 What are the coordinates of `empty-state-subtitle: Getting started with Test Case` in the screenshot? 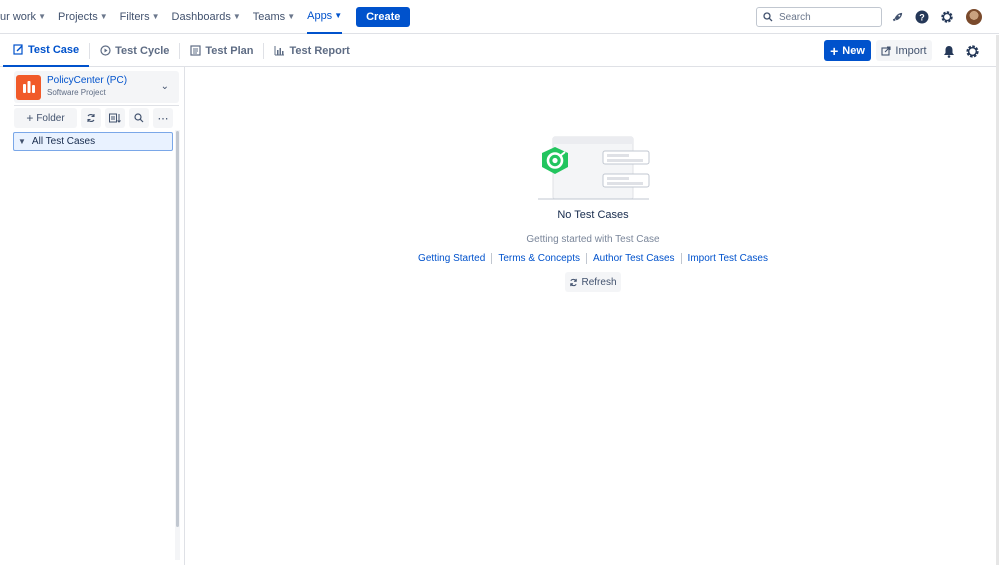 It's located at (593, 239).